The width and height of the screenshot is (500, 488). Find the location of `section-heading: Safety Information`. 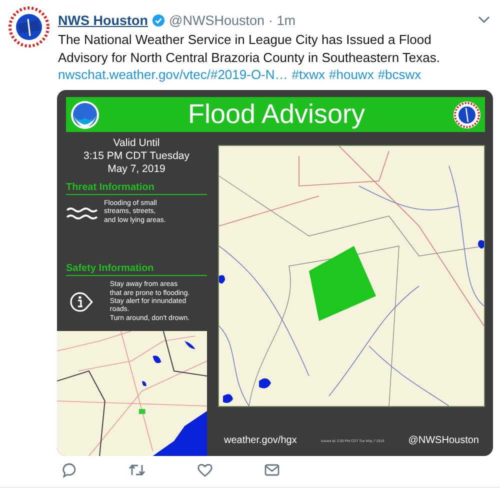

section-heading: Safety Information is located at coordinates (136, 269).